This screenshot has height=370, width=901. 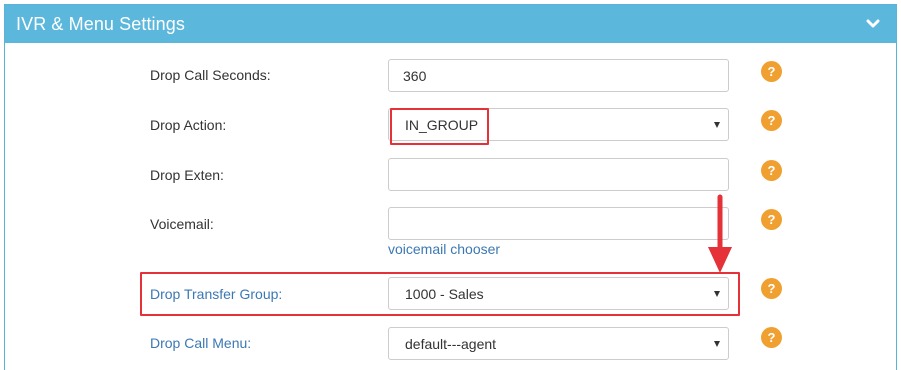 What do you see at coordinates (187, 175) in the screenshot?
I see `drop-exten-label: Drop Exten:` at bounding box center [187, 175].